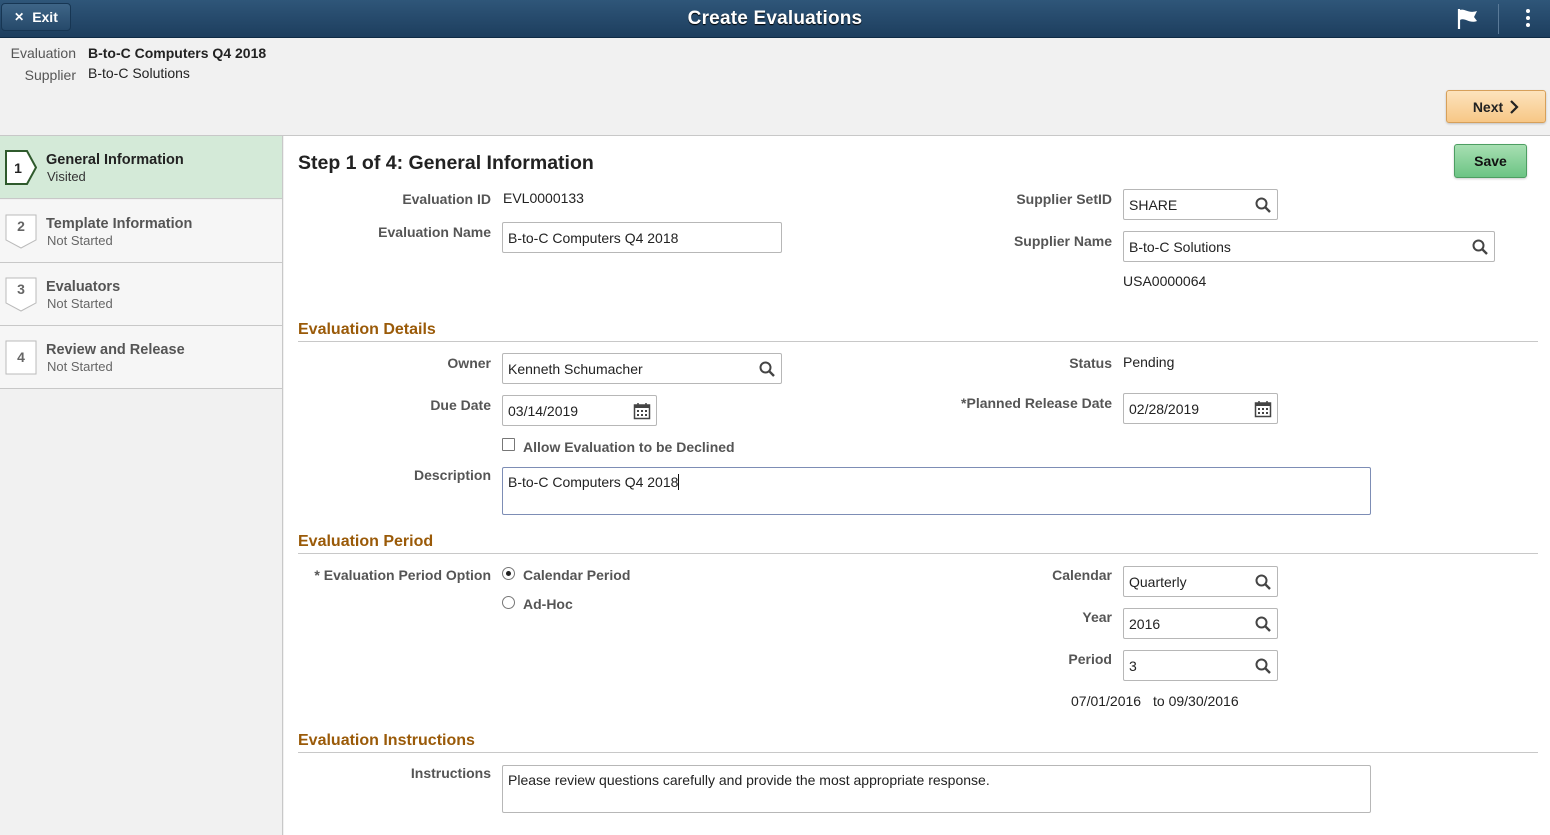 The image size is (1550, 835). What do you see at coordinates (1200, 623) in the screenshot?
I see `year-input: 2016` at bounding box center [1200, 623].